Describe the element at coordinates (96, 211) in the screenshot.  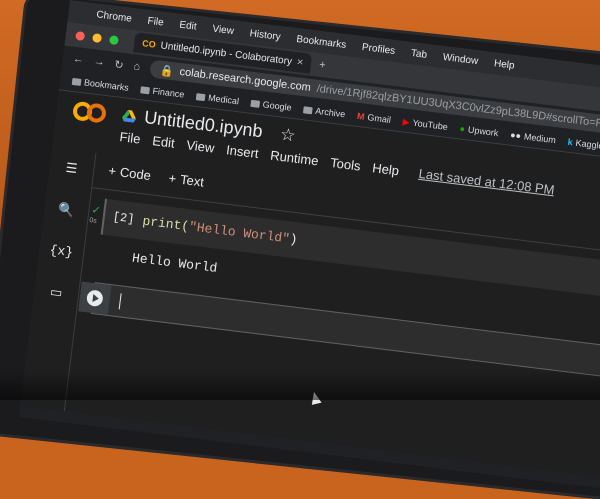
I see `check-icon: ✓` at that location.